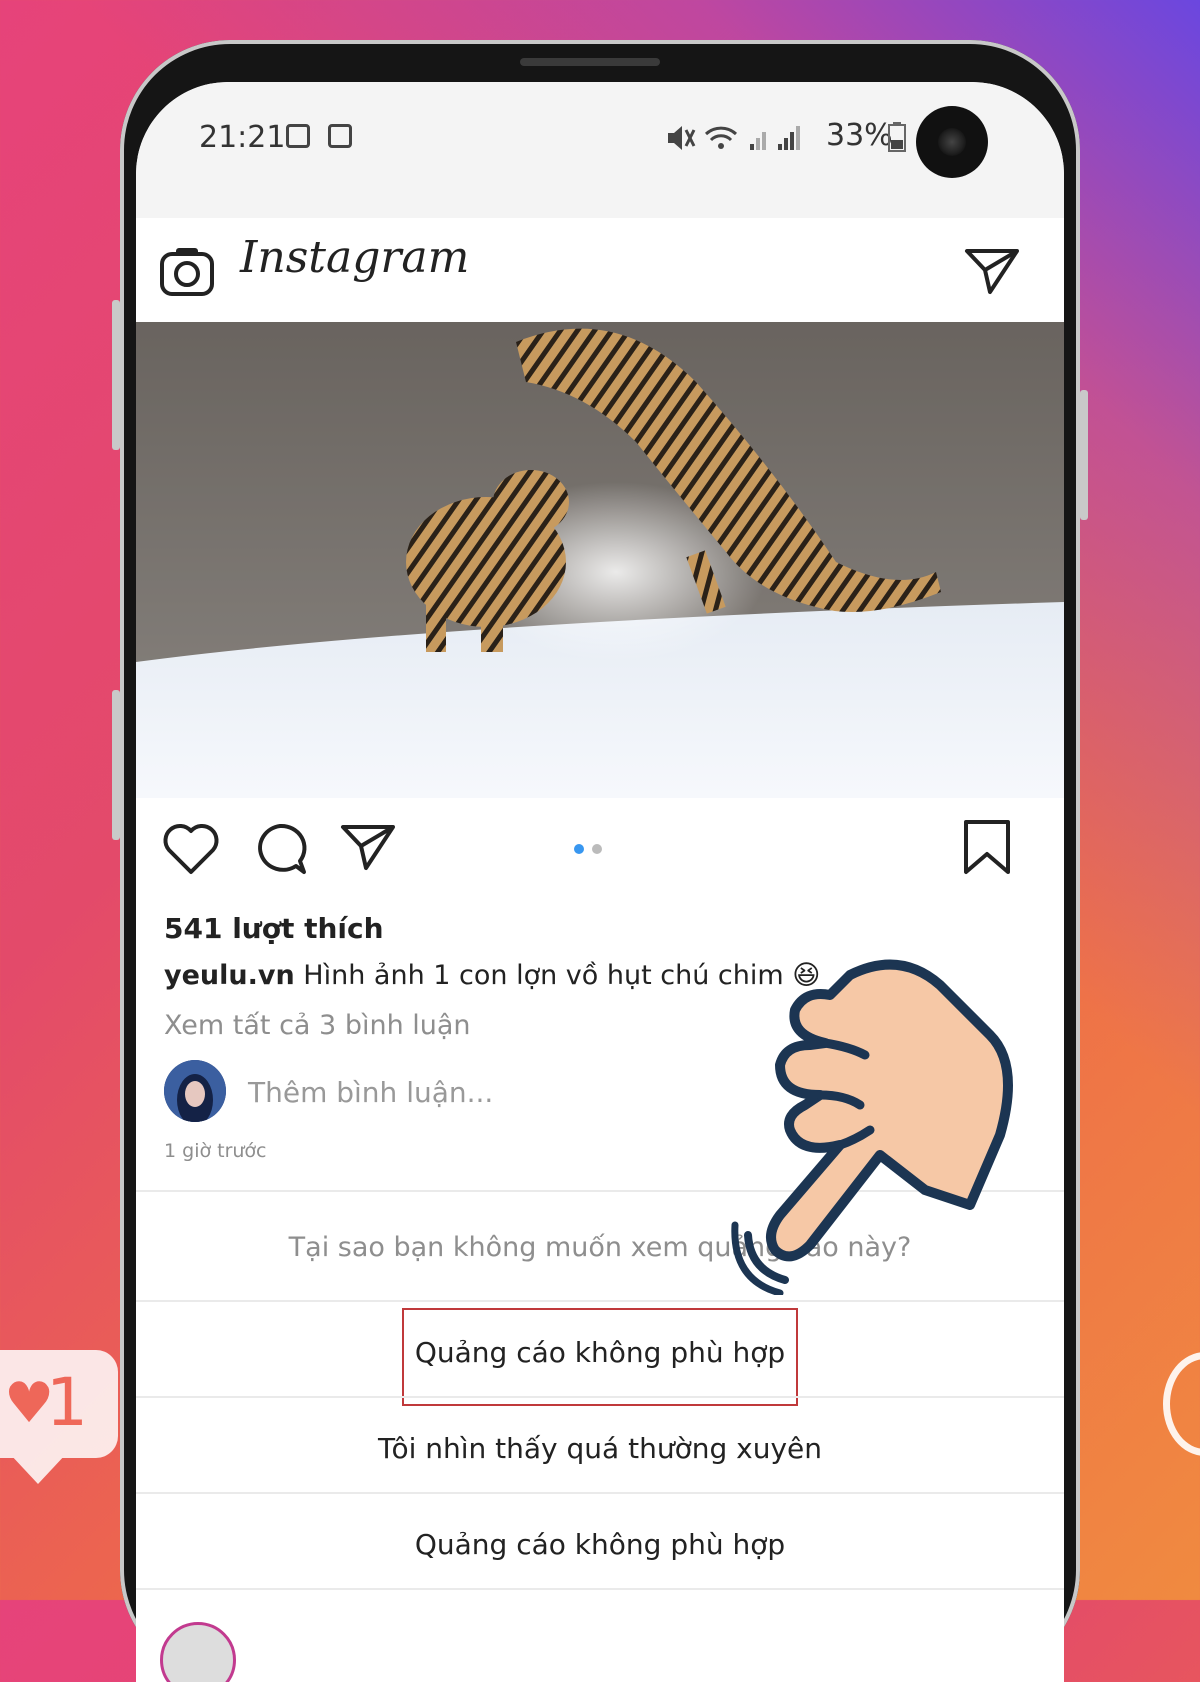  I want to click on user-avatar, so click(195, 1091).